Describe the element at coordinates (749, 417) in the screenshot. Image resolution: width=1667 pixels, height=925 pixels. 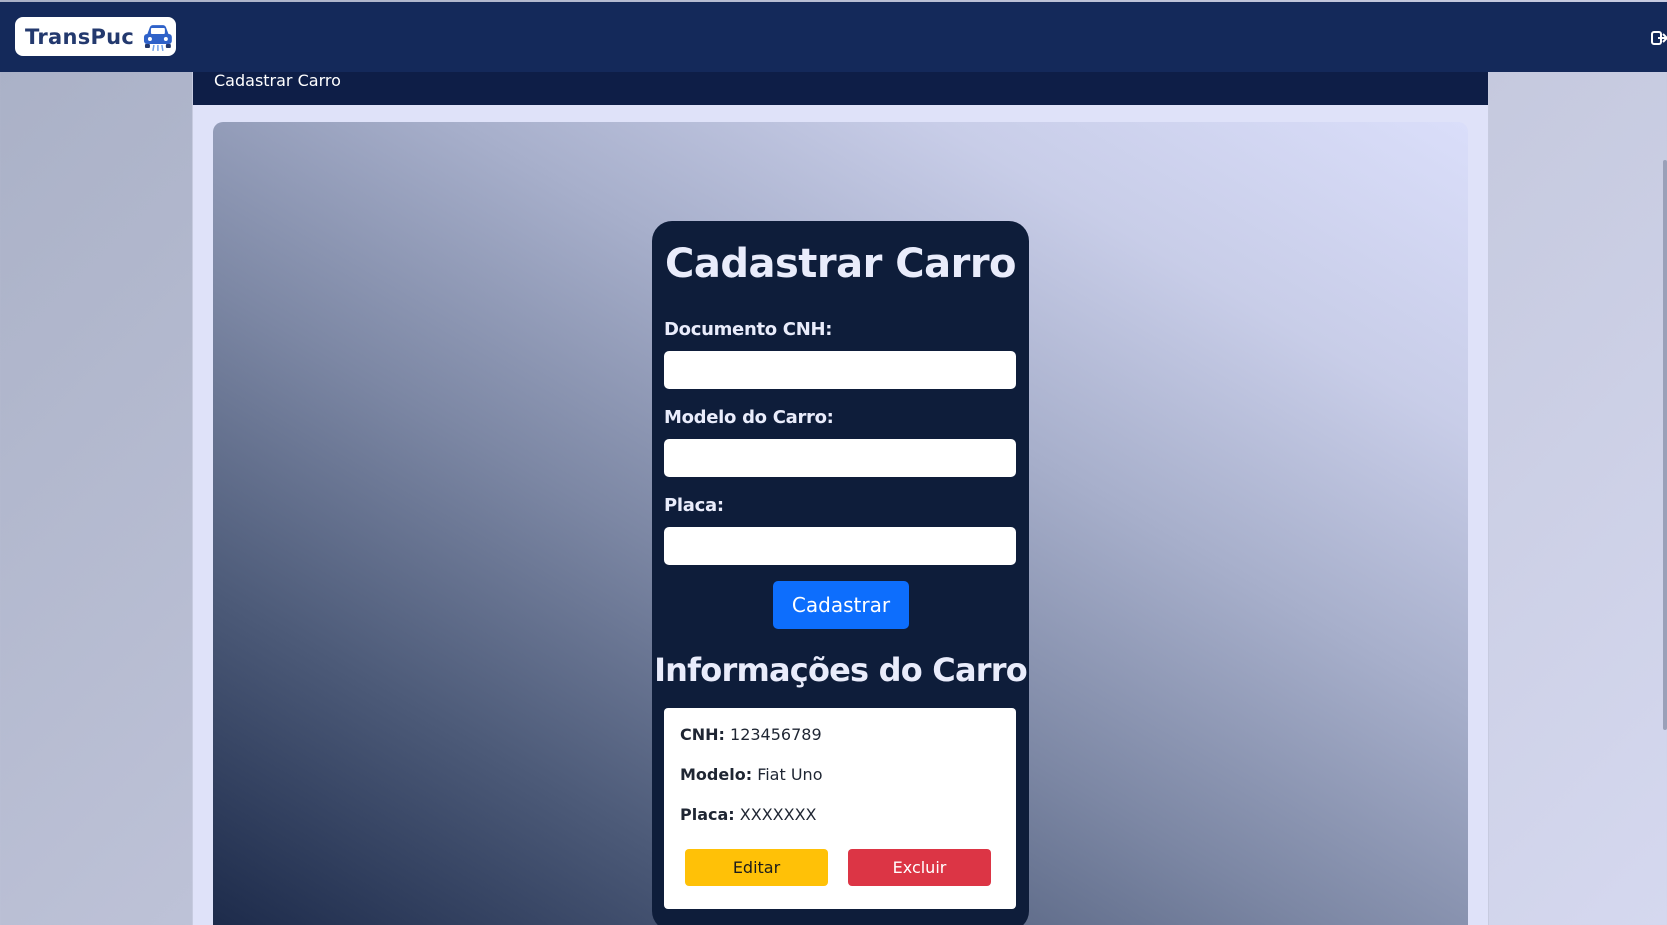
I see `model-label: Modelo do Carro:` at that location.